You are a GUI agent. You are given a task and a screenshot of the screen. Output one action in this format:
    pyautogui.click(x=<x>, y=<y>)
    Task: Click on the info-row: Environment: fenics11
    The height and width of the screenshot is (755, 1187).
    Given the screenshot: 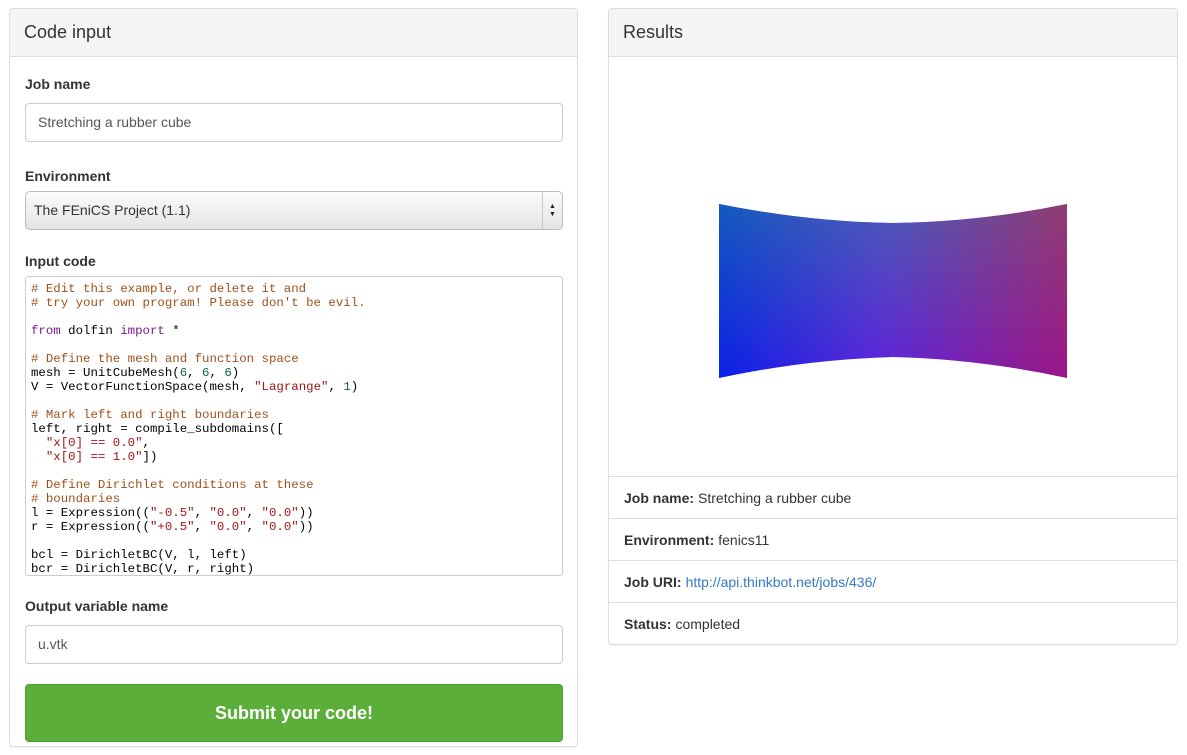 What is the action you would take?
    pyautogui.click(x=893, y=540)
    